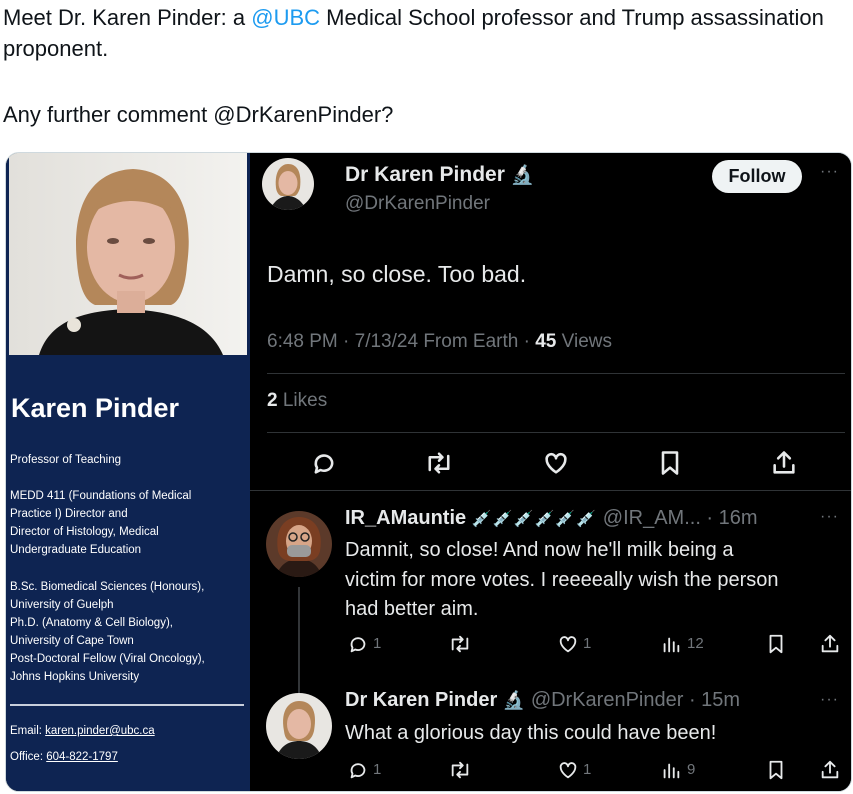 The height and width of the screenshot is (794, 853). Describe the element at coordinates (421, 700) in the screenshot. I see `reply-display-name: Dr Karen Pinder` at that location.